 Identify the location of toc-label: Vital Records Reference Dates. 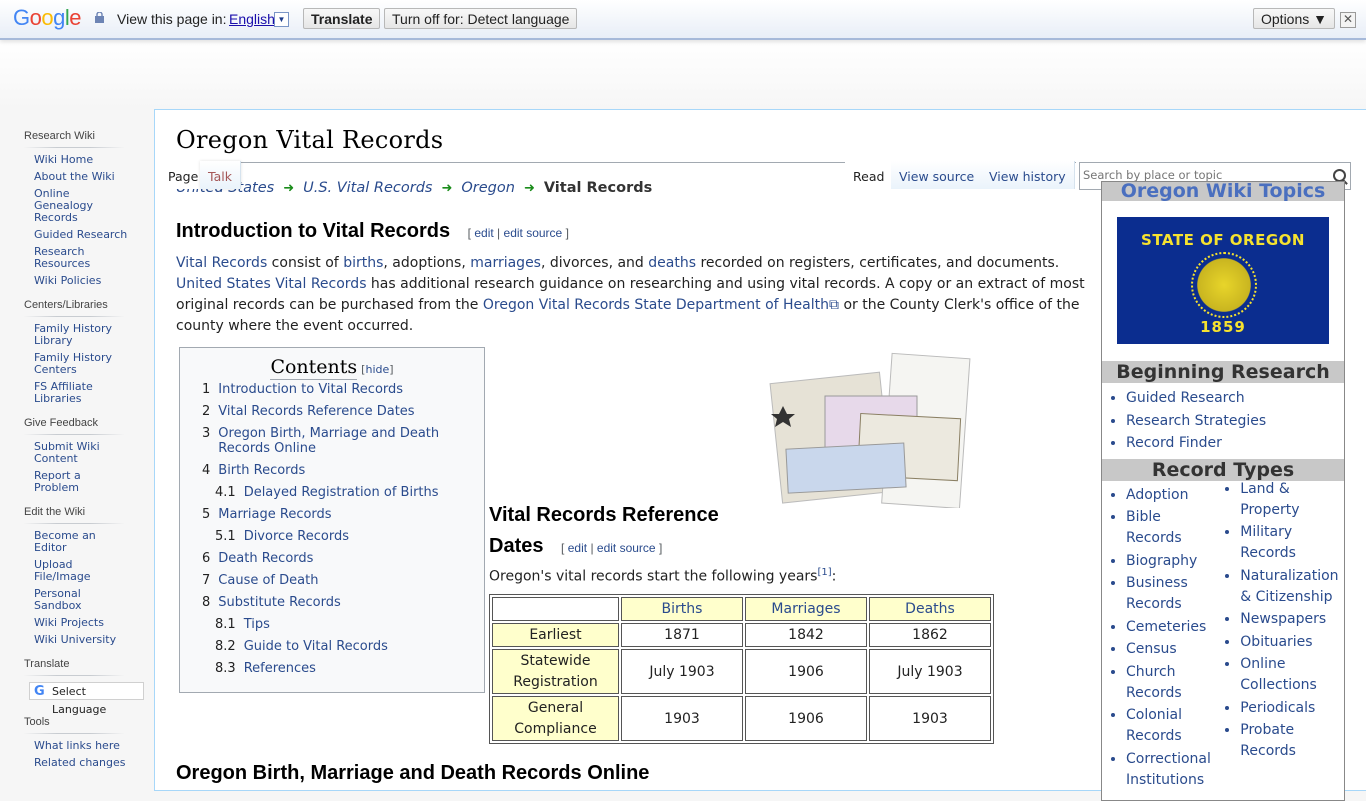
(333, 411).